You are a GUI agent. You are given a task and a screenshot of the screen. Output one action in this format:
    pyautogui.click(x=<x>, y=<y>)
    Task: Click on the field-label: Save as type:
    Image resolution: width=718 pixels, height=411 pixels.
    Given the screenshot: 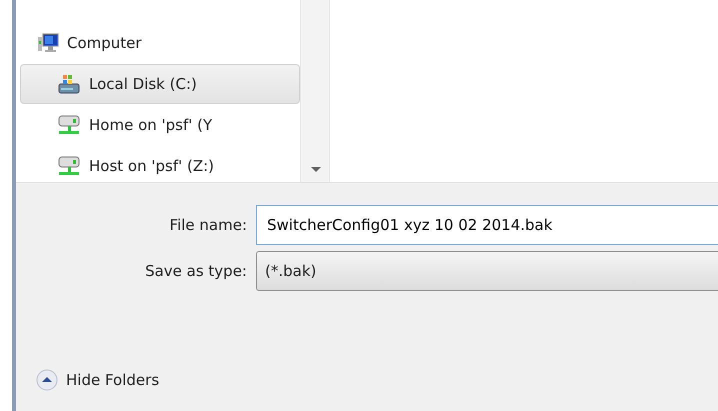 What is the action you would take?
    pyautogui.click(x=196, y=271)
    